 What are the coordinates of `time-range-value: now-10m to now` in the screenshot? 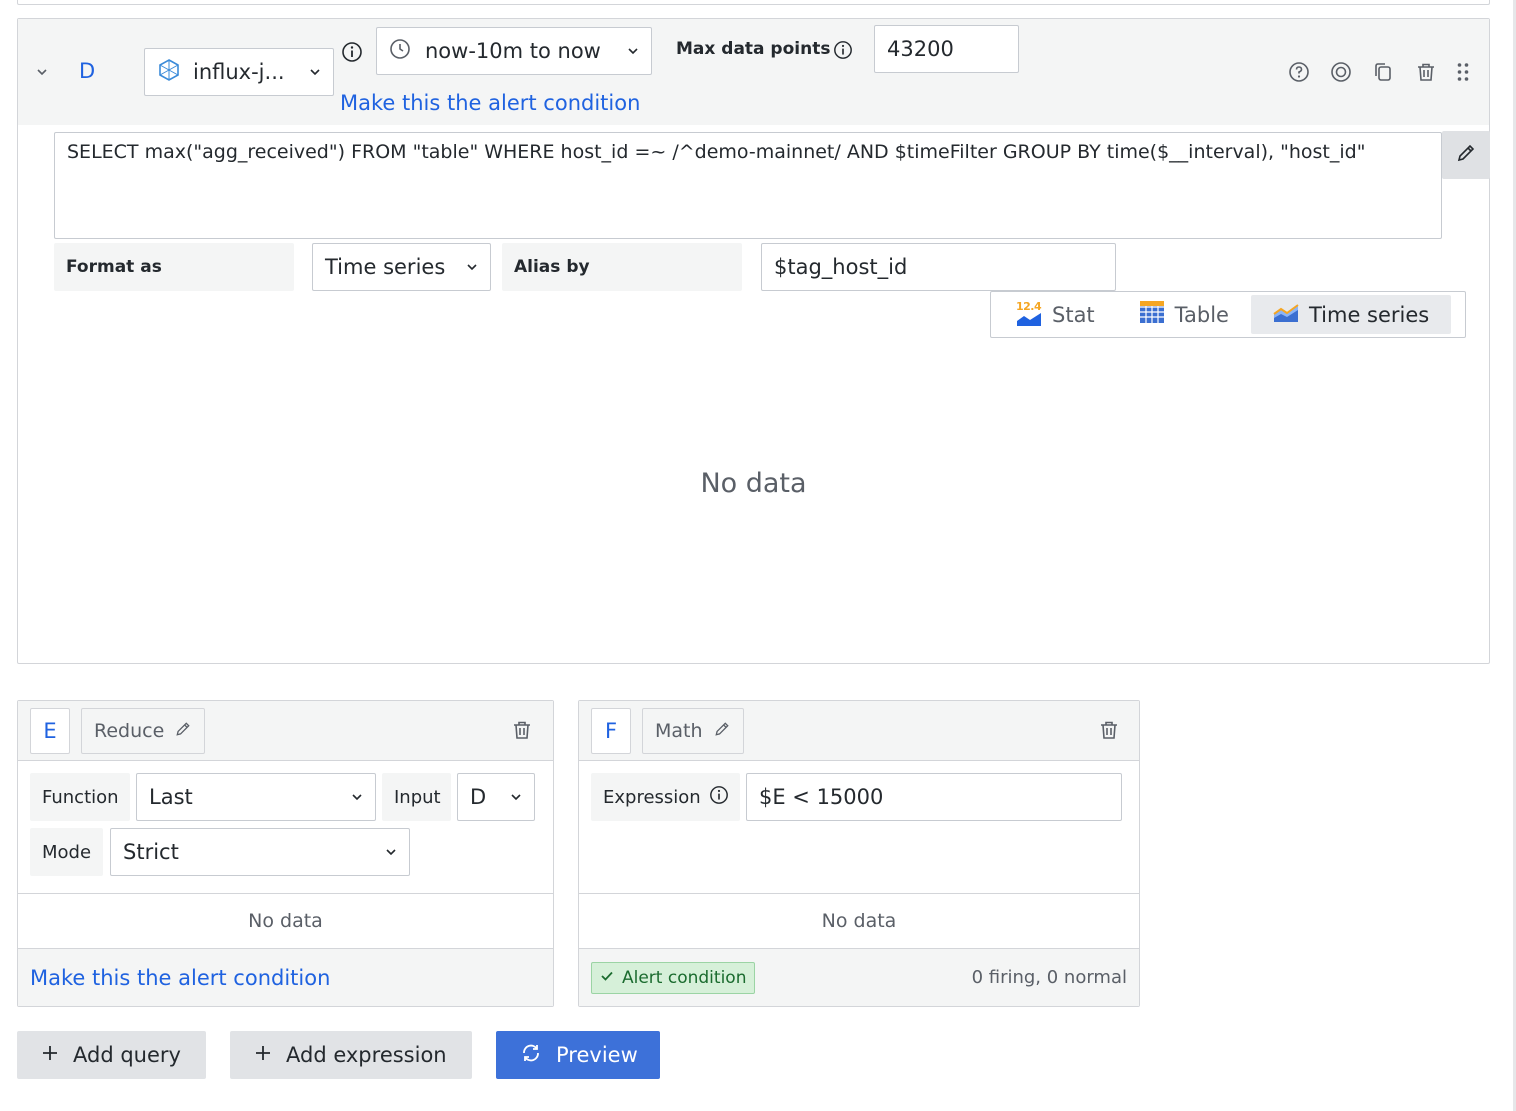 It's located at (513, 51).